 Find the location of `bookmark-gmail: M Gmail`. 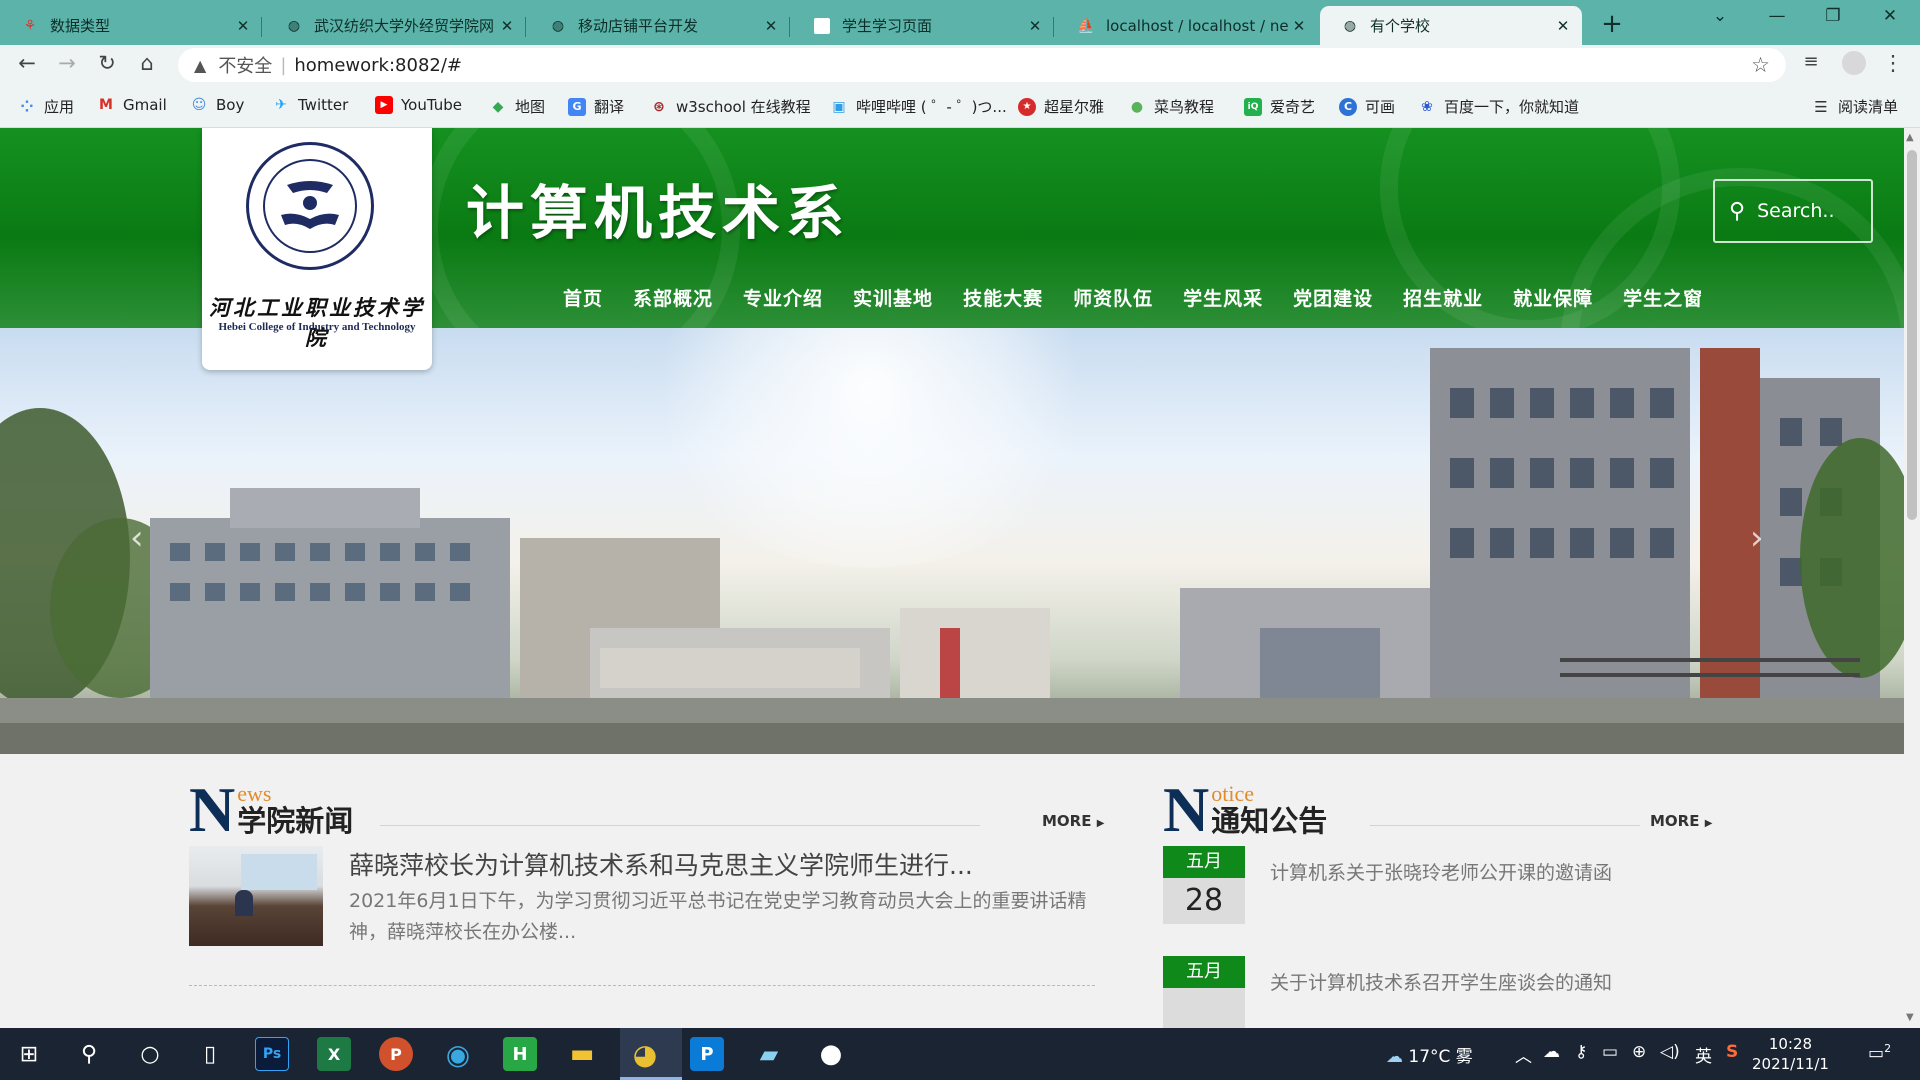

bookmark-gmail: M Gmail is located at coordinates (132, 105).